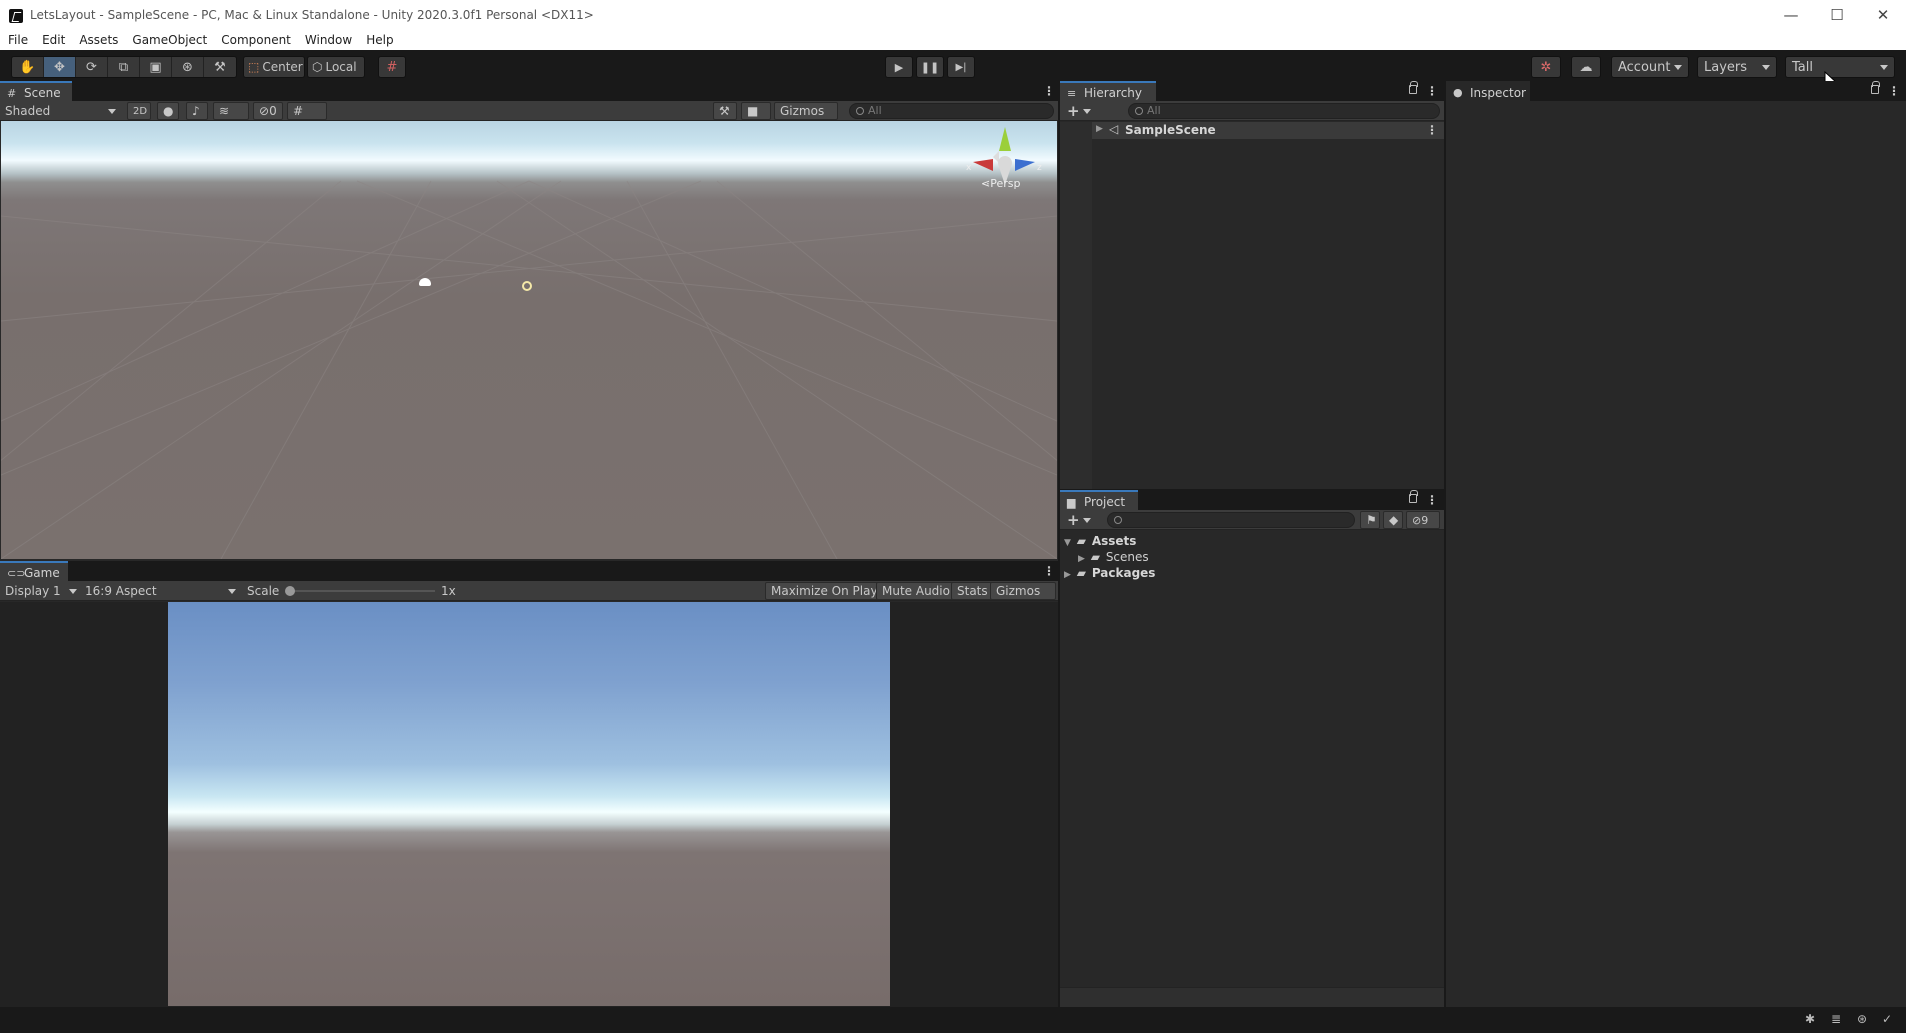  What do you see at coordinates (328, 40) in the screenshot?
I see `menu-window: Window` at bounding box center [328, 40].